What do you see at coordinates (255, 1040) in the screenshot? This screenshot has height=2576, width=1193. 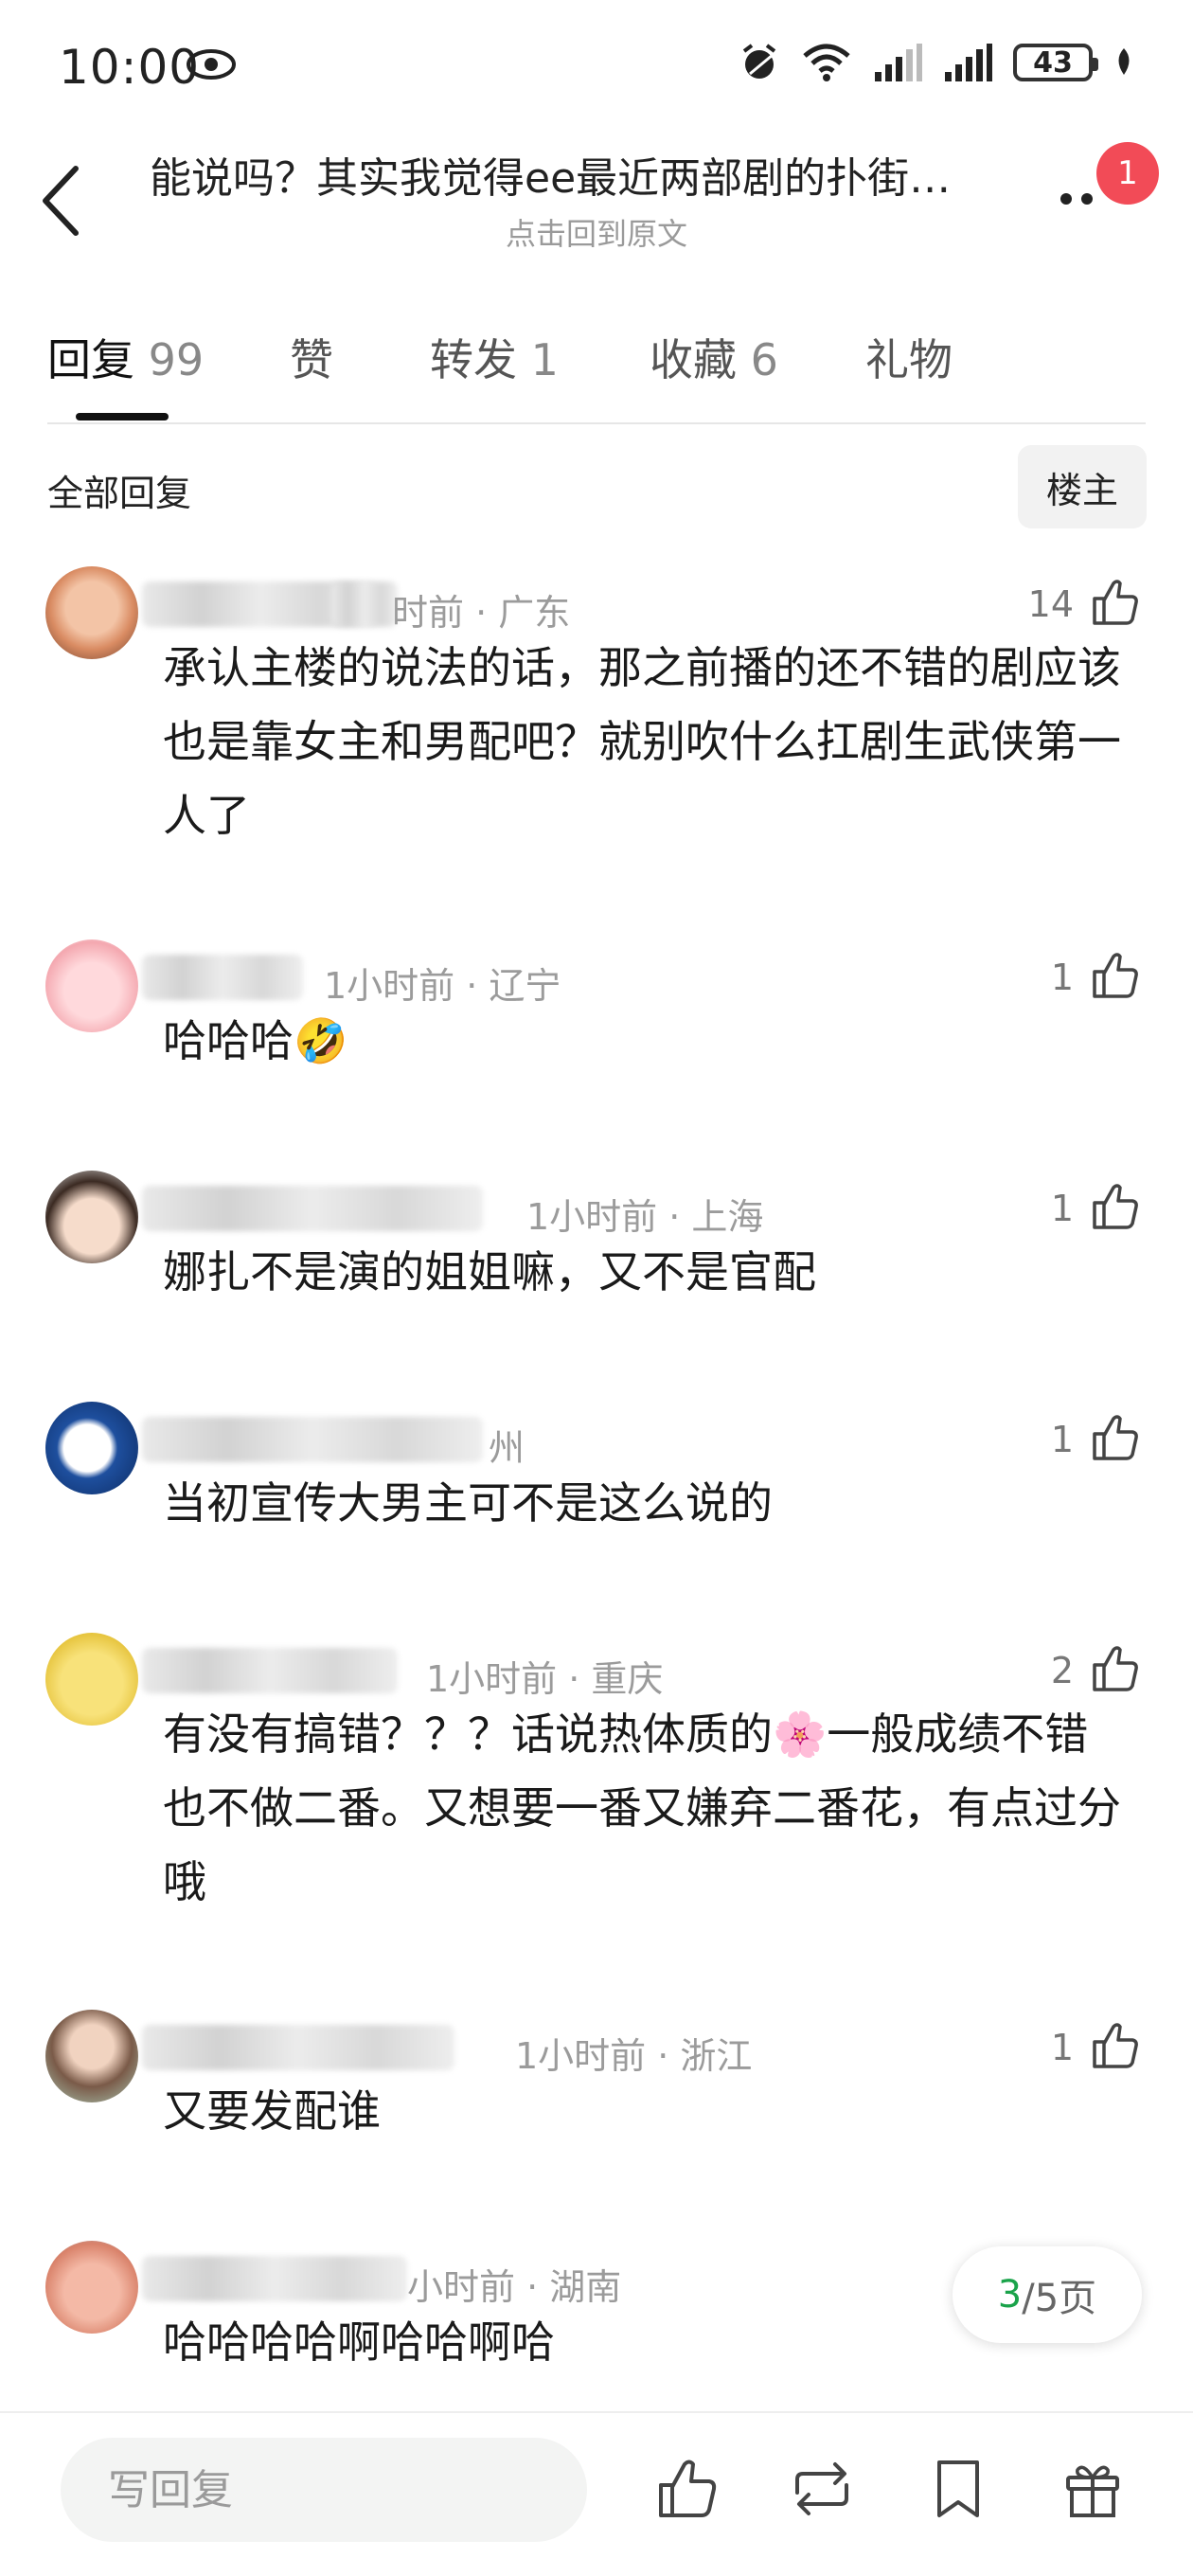 I see `comment-text: 哈哈哈🤣` at bounding box center [255, 1040].